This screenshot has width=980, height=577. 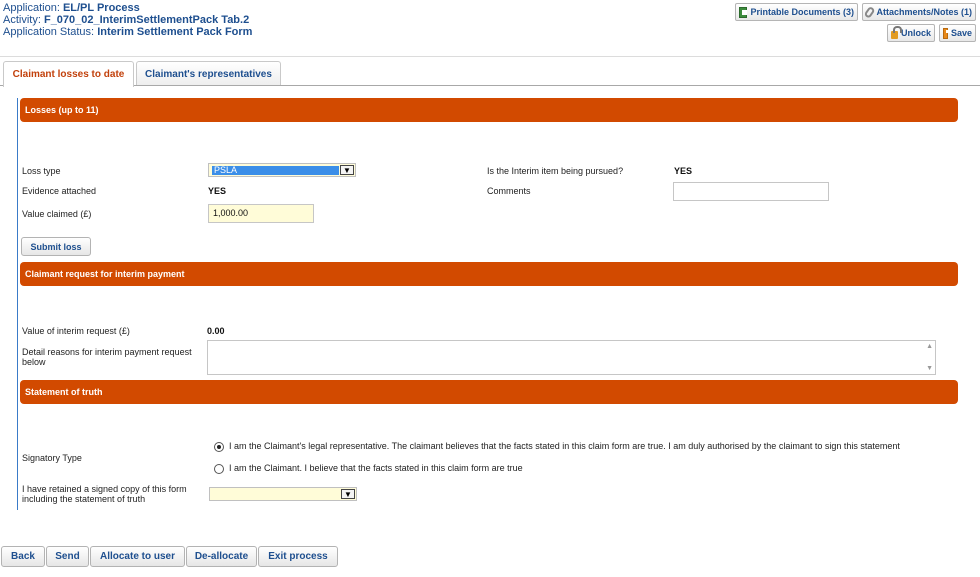 I want to click on comments-label: Comments, so click(x=509, y=191).